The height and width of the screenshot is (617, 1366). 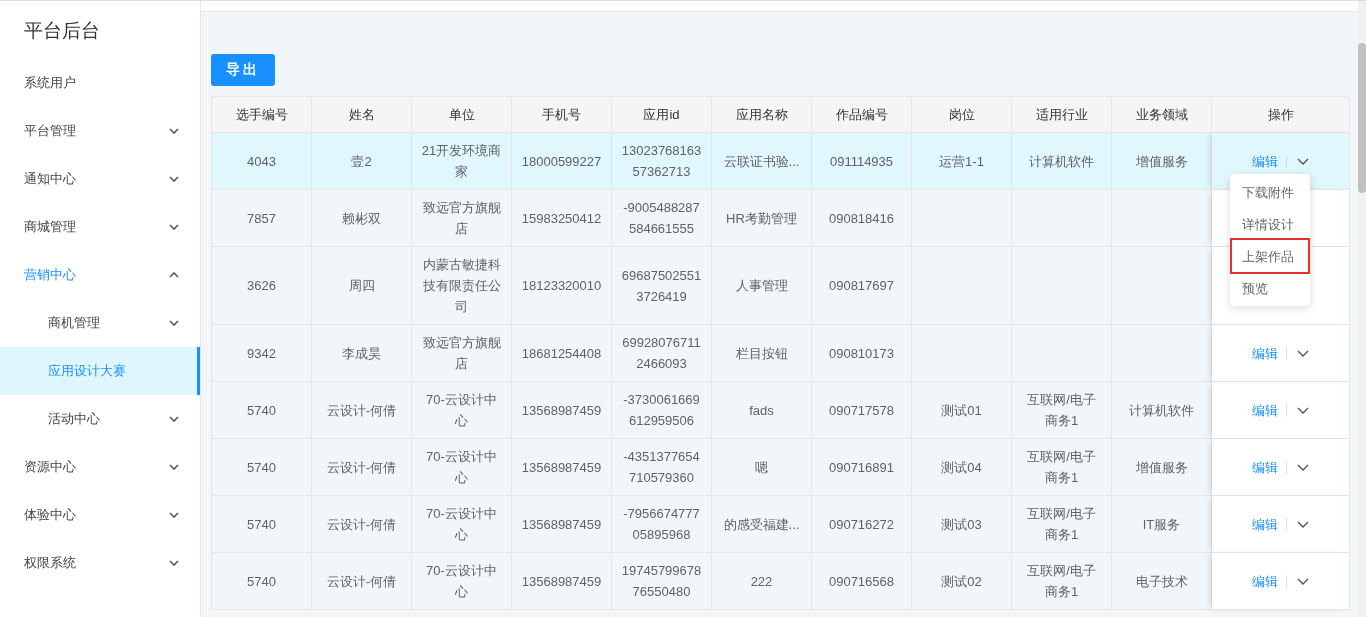 What do you see at coordinates (762, 353) in the screenshot?
I see `table-cell: 栏目按钮` at bounding box center [762, 353].